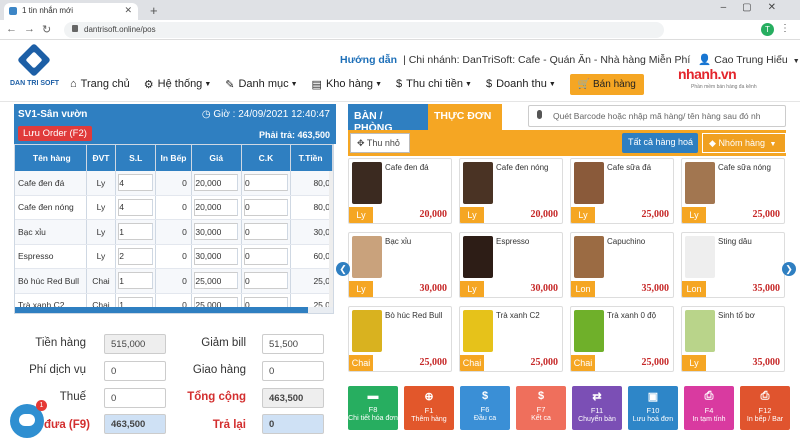  Describe the element at coordinates (485, 408) in the screenshot. I see `fkey-button-f6: $ F6 Đầu ca` at that location.